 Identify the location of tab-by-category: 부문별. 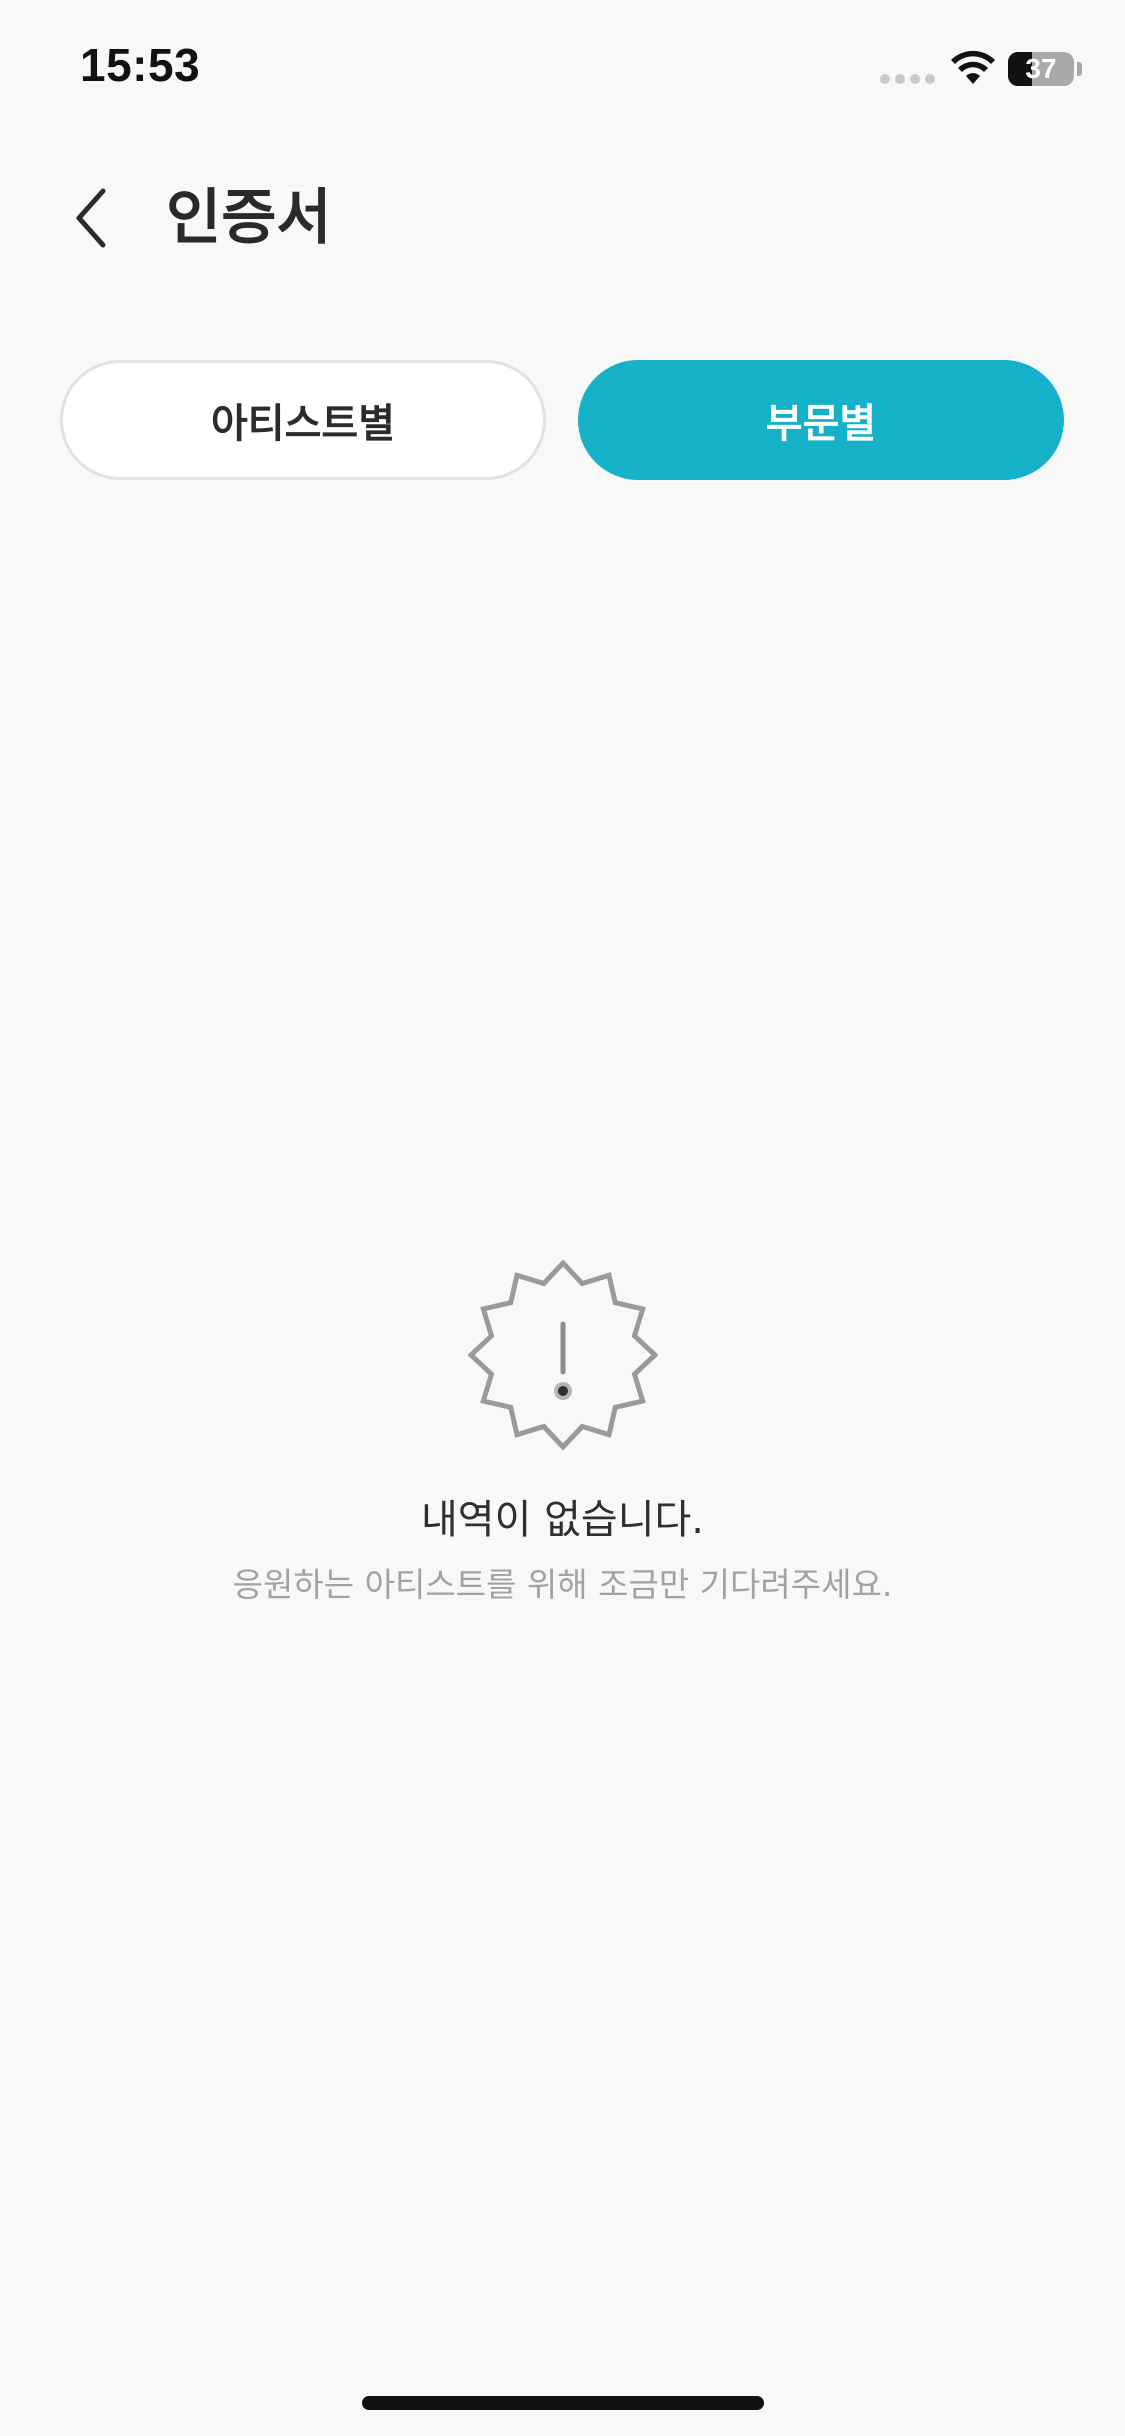
(821, 420).